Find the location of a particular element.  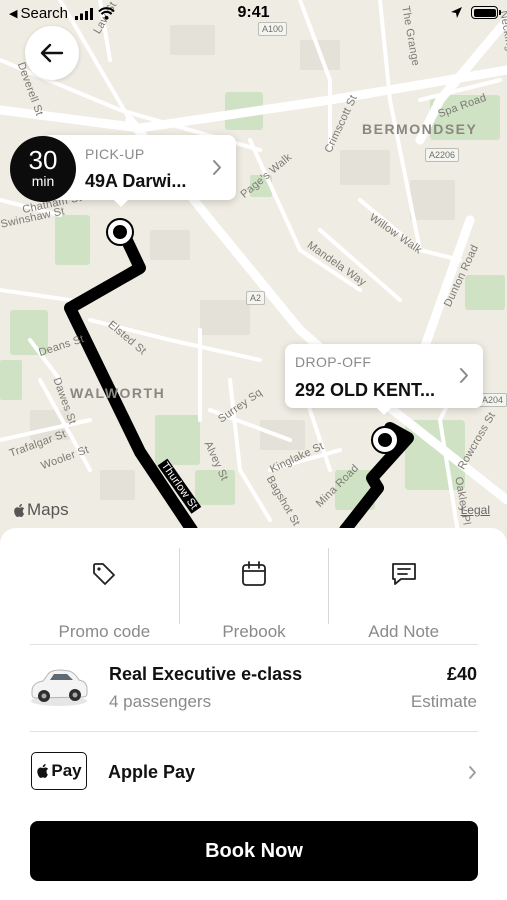

quick-actions: Promo code Prebook Add Note is located at coordinates (254, 594).